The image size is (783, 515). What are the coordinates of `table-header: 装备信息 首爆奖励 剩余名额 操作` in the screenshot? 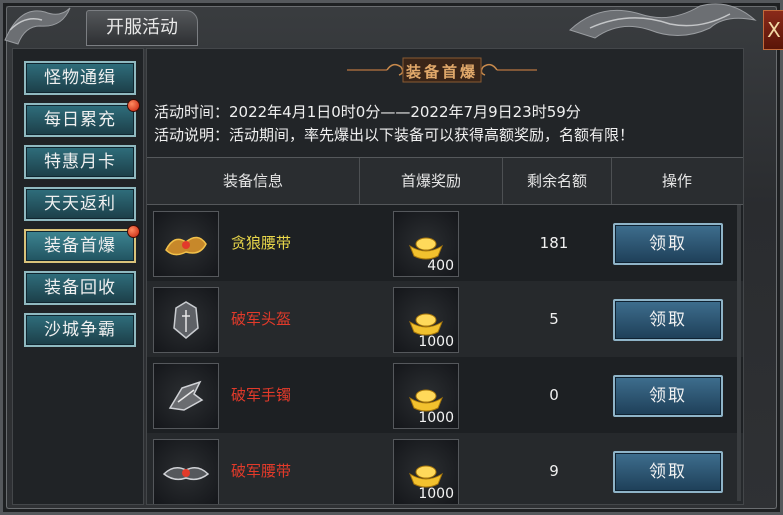 It's located at (445, 181).